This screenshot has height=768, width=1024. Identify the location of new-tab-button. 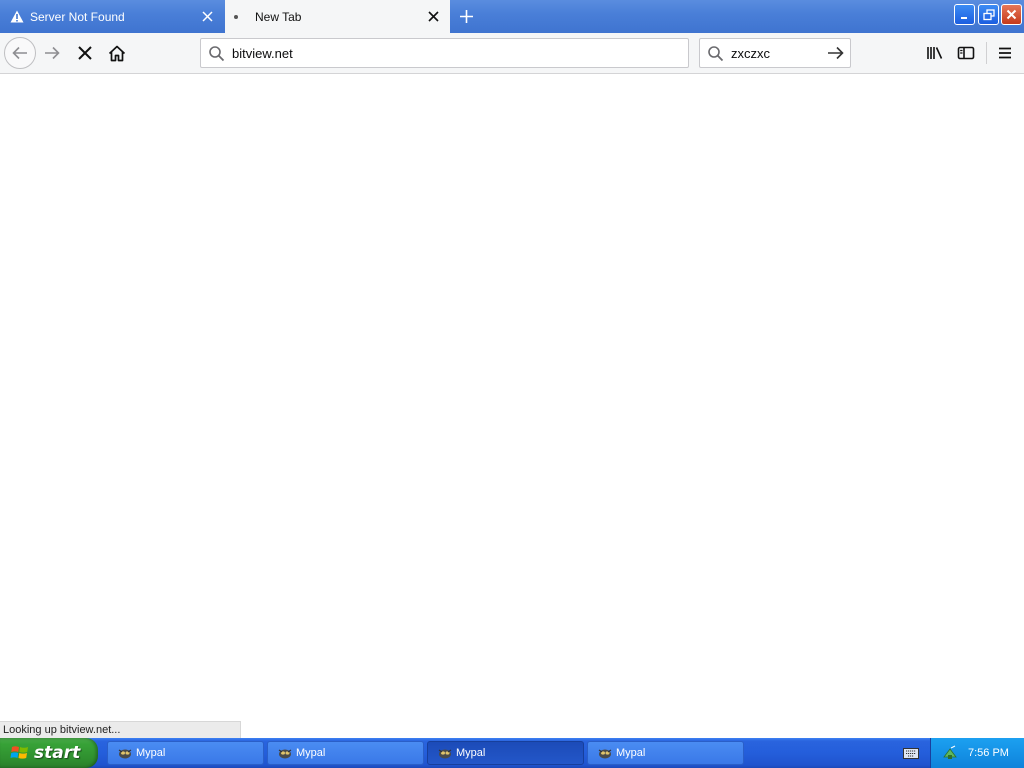
(466, 16).